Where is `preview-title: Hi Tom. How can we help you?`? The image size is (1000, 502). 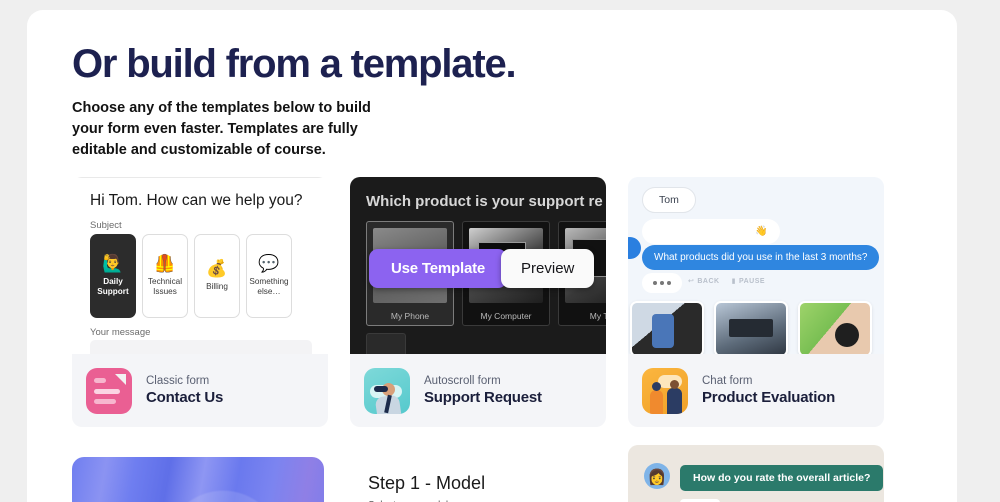
preview-title: Hi Tom. How can we help you? is located at coordinates (196, 200).